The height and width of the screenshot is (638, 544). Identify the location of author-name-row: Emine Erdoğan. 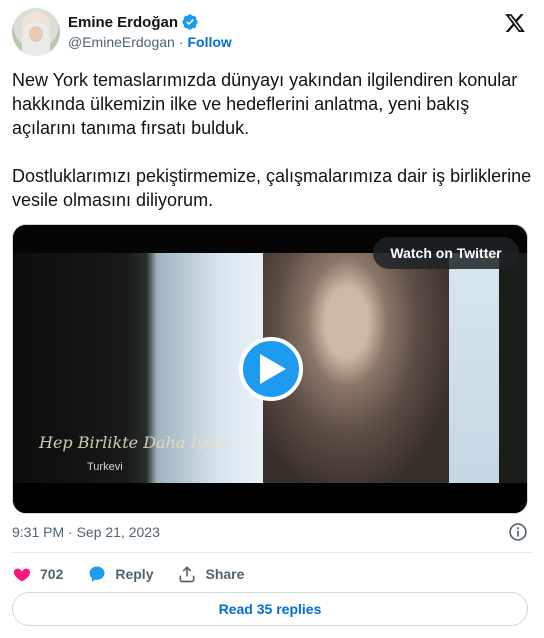
(133, 22).